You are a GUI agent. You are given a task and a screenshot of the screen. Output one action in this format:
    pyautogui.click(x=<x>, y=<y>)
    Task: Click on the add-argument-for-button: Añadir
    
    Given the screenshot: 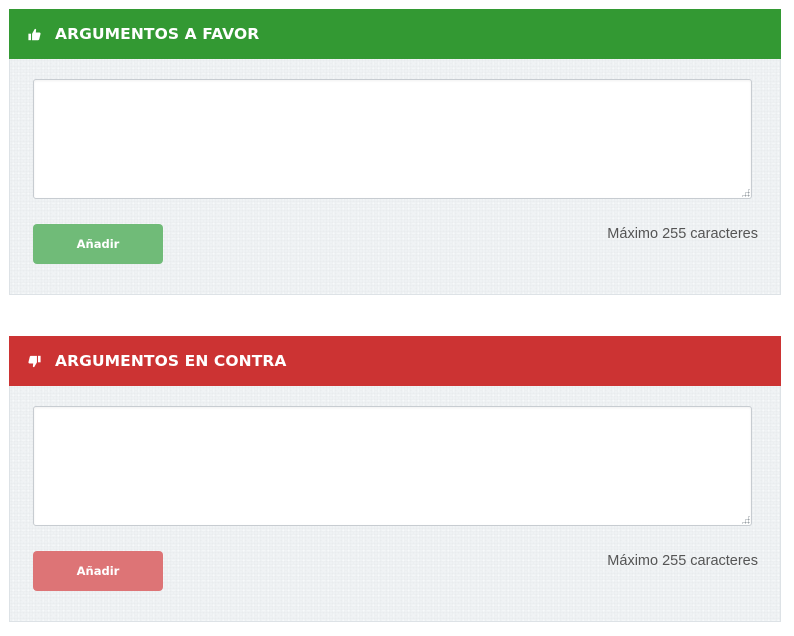 What is the action you would take?
    pyautogui.click(x=98, y=244)
    